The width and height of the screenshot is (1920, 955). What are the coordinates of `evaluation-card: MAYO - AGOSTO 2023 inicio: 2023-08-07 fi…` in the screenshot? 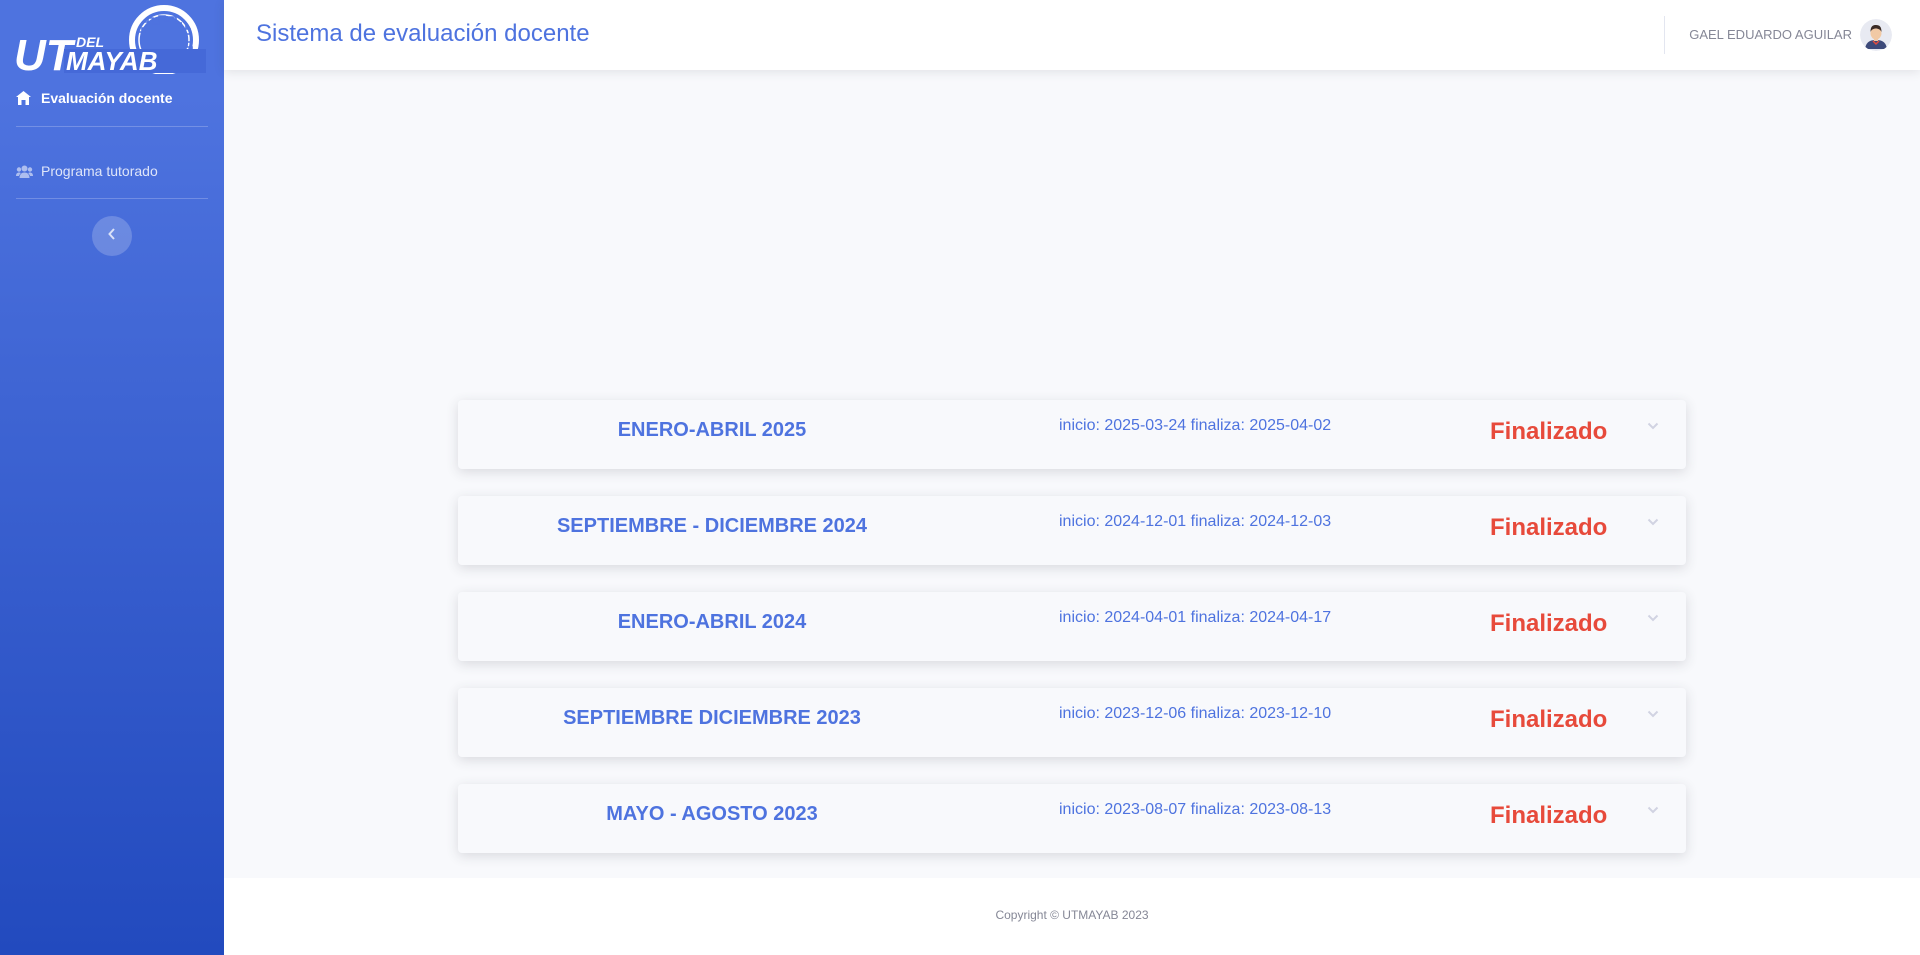 It's located at (1072, 818).